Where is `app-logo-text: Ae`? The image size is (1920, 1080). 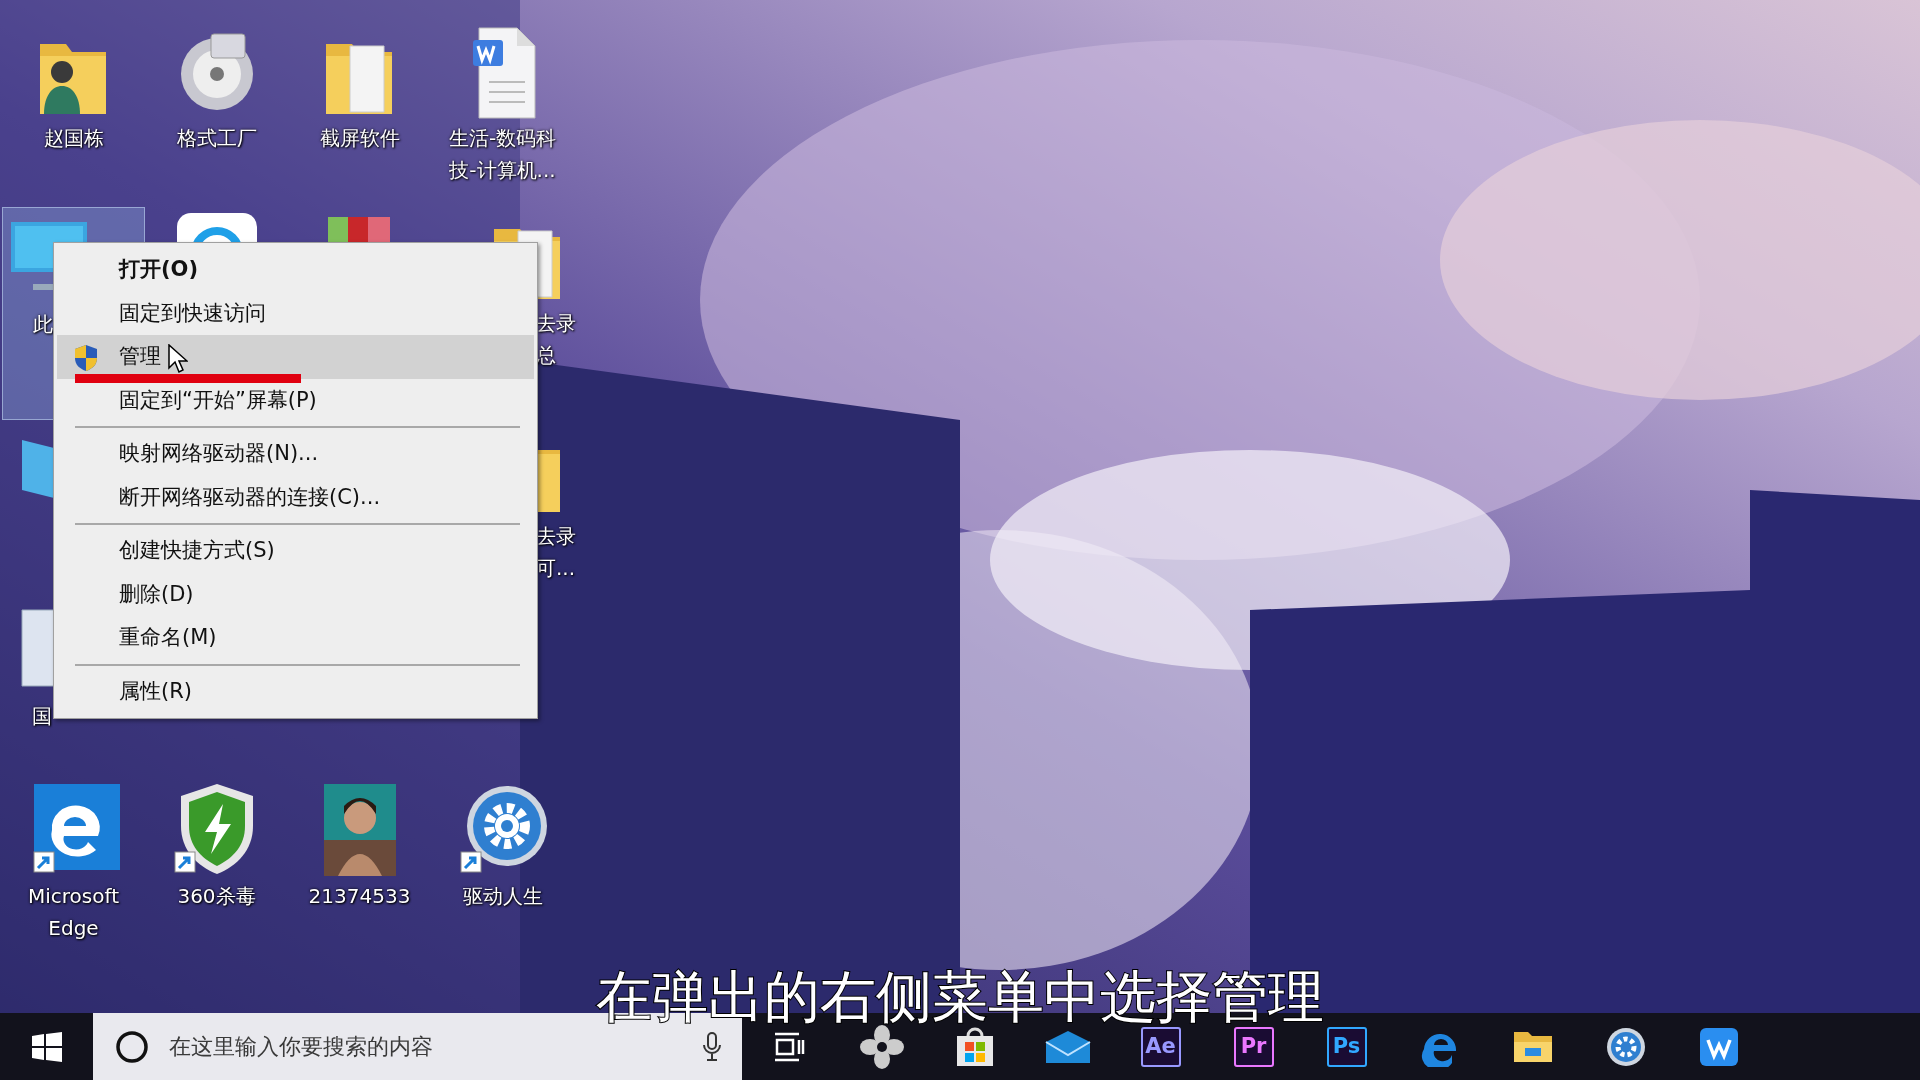
app-logo-text: Ae is located at coordinates (1160, 1046).